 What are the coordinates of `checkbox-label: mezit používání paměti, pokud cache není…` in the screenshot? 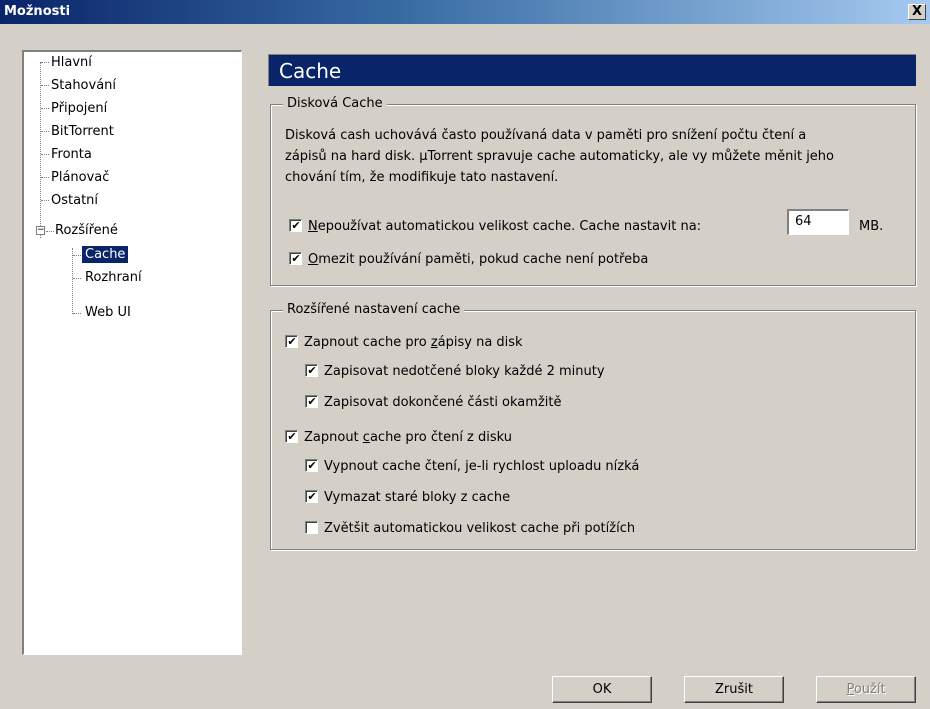 It's located at (483, 259).